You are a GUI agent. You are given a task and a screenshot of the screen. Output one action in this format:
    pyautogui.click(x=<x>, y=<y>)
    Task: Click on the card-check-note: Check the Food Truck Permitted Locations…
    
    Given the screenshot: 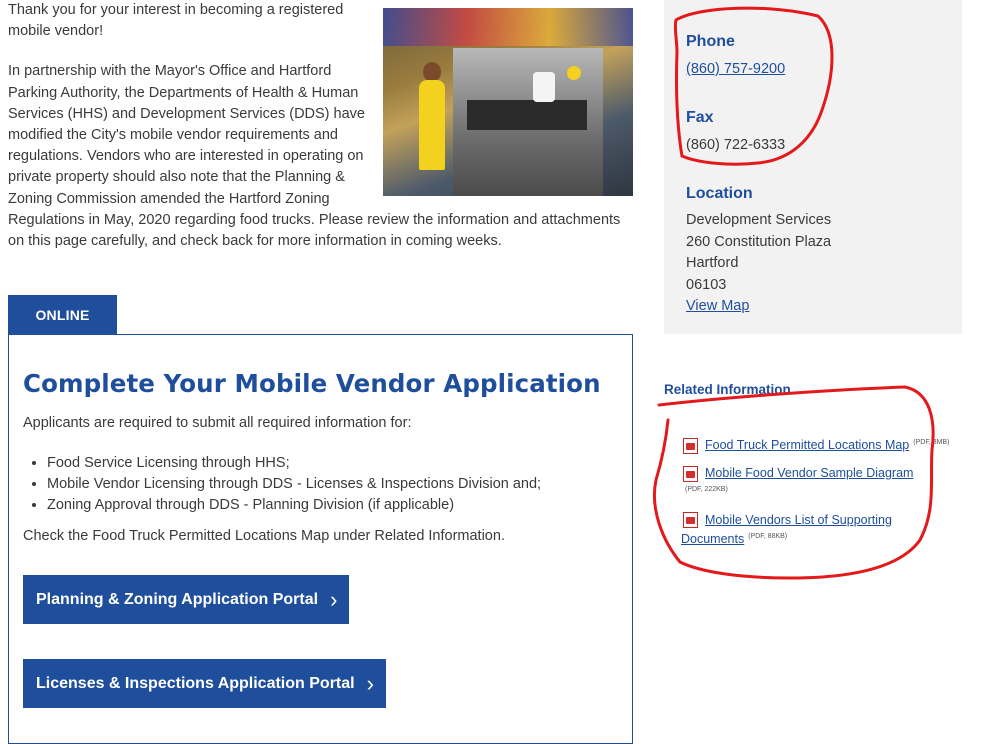 What is the action you would take?
    pyautogui.click(x=264, y=536)
    